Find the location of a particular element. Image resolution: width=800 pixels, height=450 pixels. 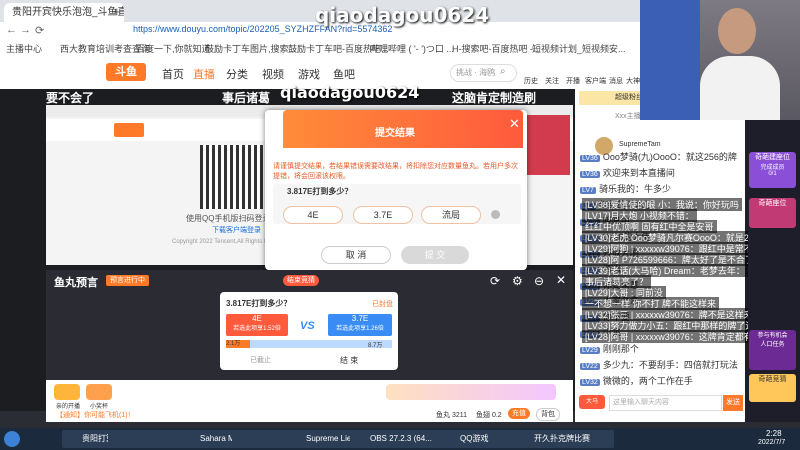

chat-message-text: 骑乐我的：牛多少 is located at coordinates (634, 189).